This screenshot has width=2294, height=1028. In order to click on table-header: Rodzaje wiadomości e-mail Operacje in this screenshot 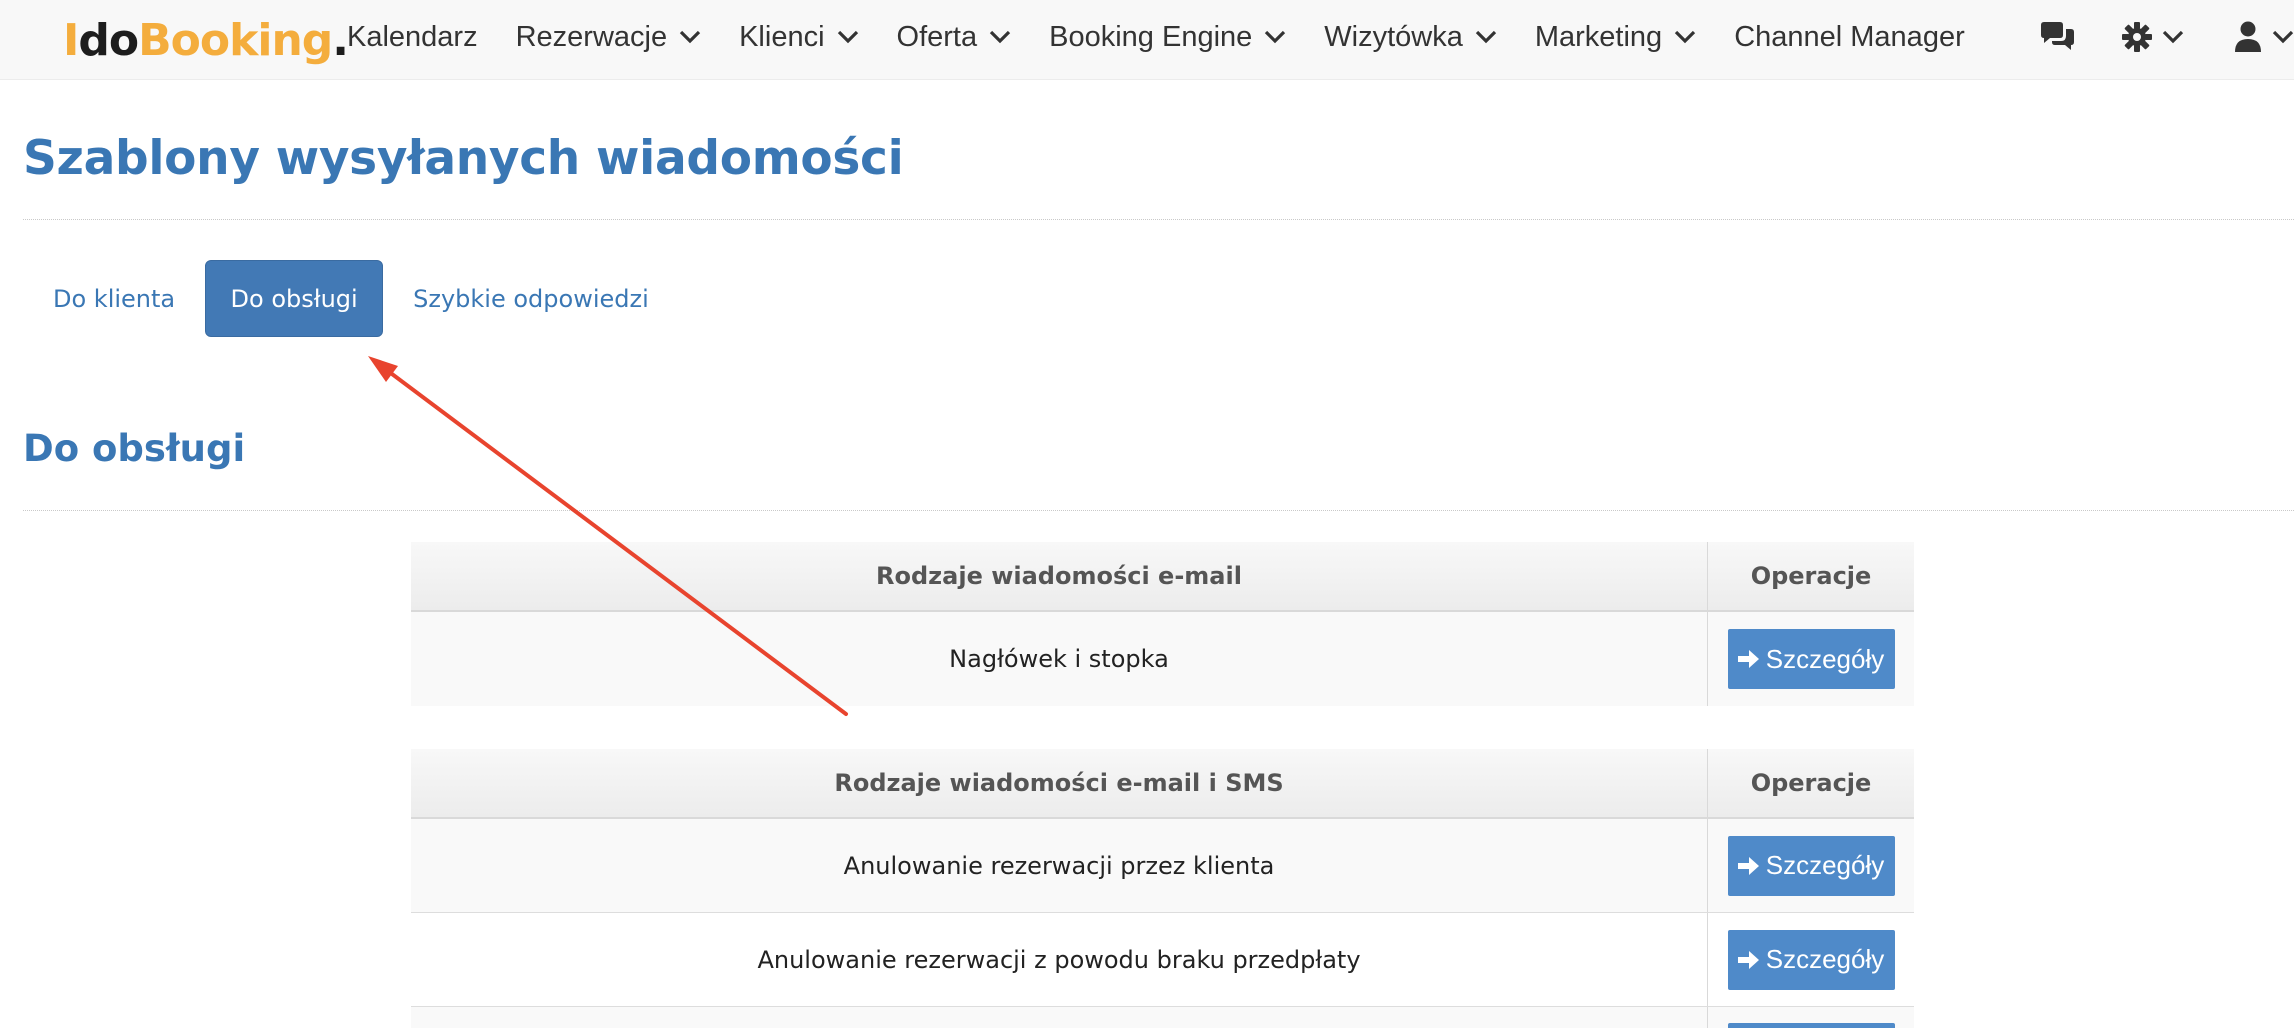, I will do `click(1162, 577)`.